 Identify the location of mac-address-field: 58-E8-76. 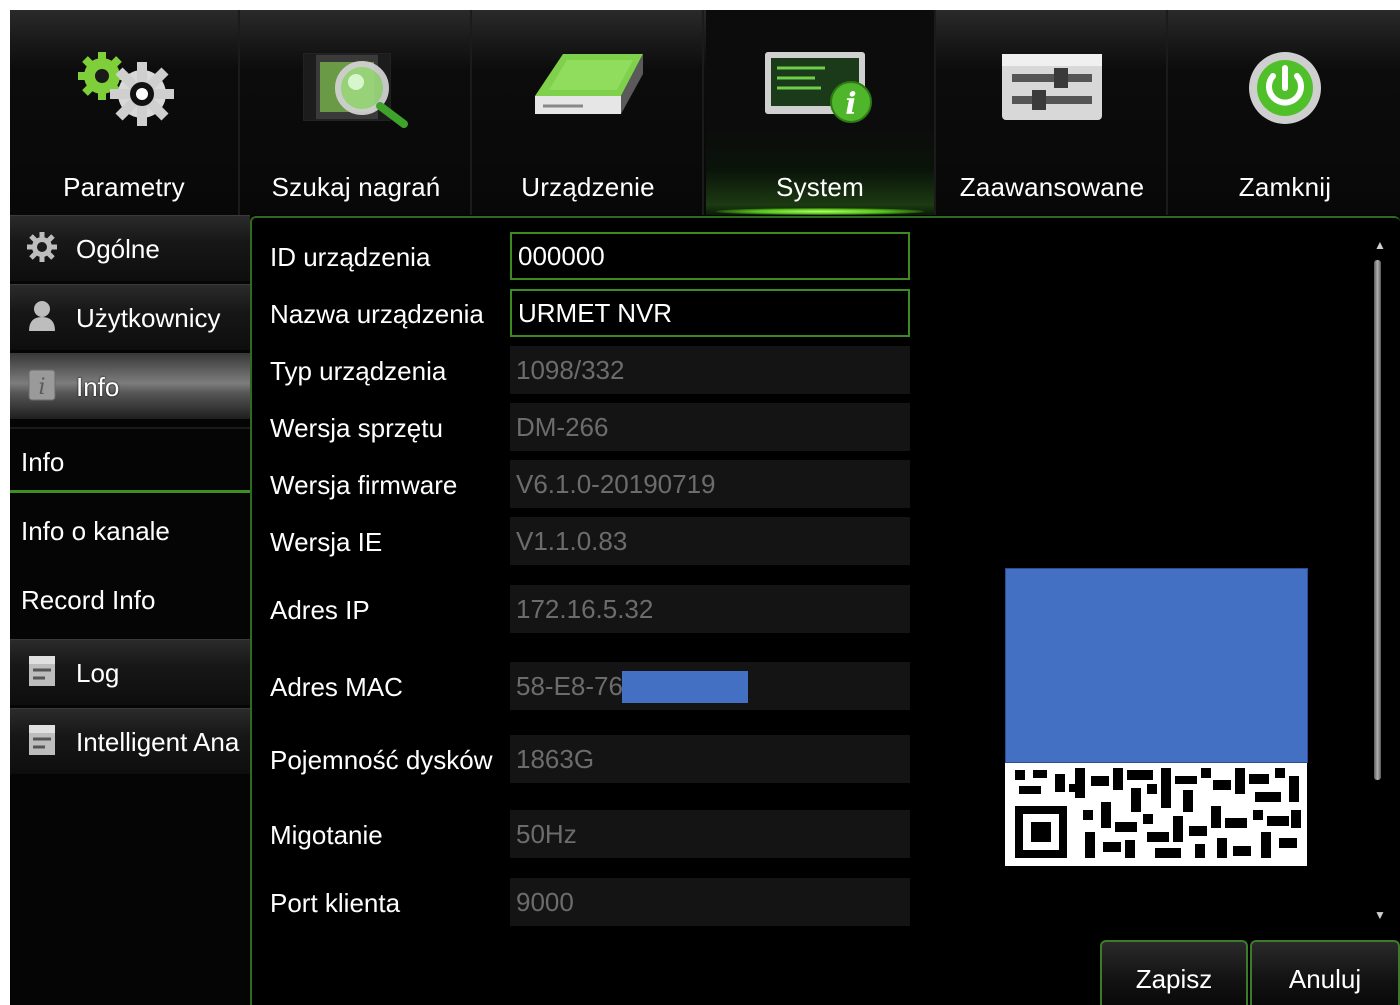
(710, 686).